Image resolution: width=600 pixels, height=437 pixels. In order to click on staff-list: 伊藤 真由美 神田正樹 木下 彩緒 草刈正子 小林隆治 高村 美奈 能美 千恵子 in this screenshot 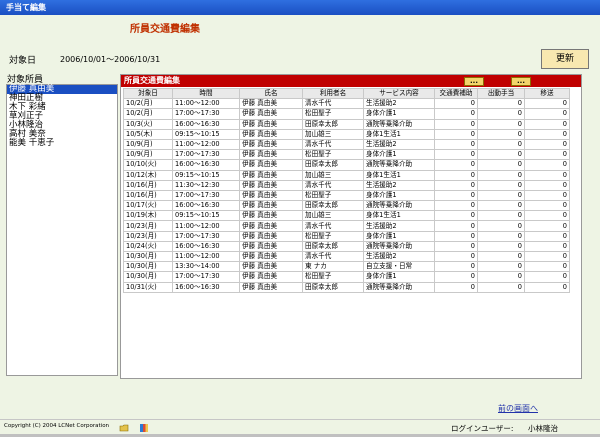, I will do `click(62, 230)`.